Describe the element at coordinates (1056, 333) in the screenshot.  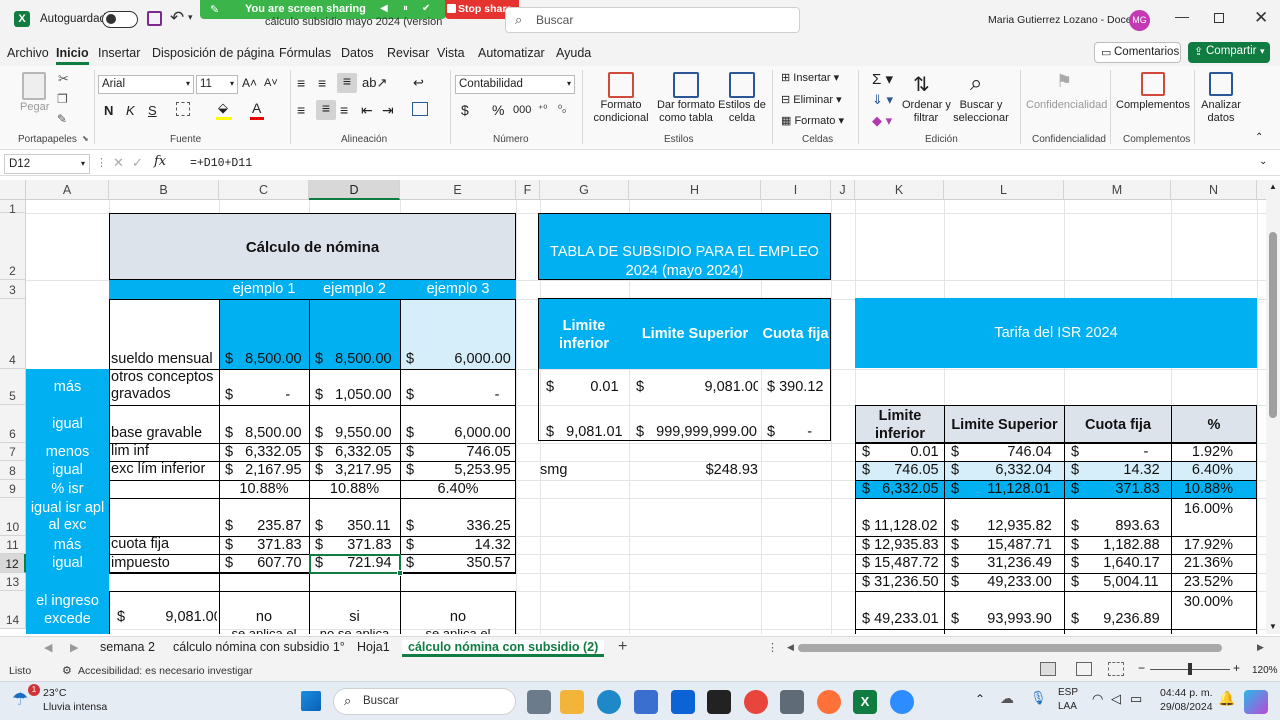
I see `isr-title: Tarifa del ISR 2024` at that location.